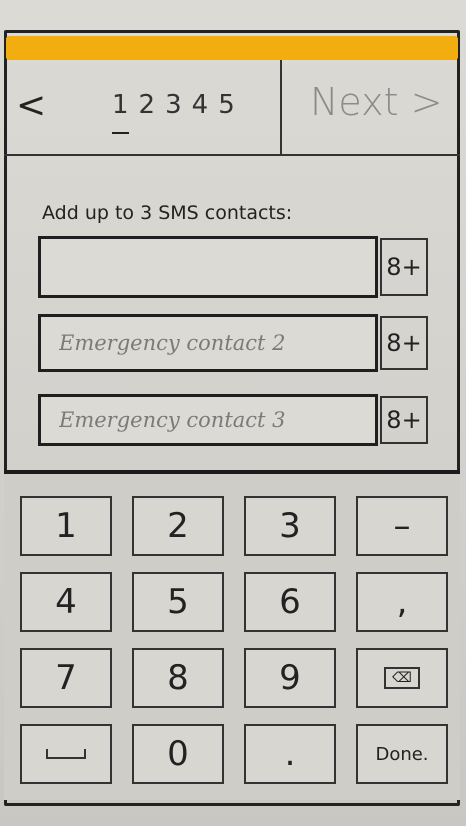  Describe the element at coordinates (402, 526) in the screenshot. I see `key-dash: –` at that location.